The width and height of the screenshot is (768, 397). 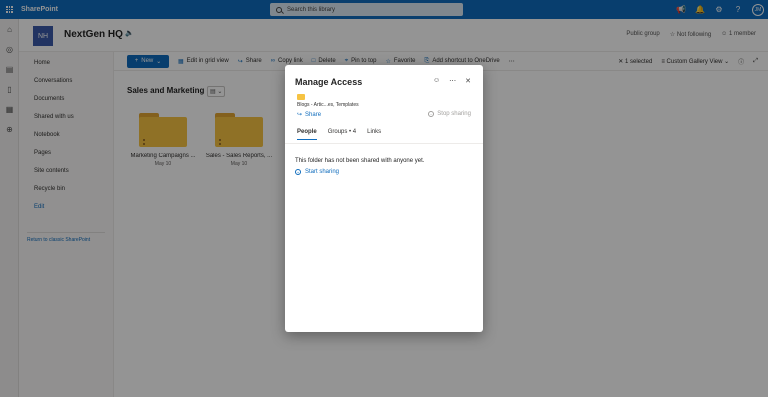 What do you see at coordinates (342, 134) in the screenshot?
I see `tab-groups: Groups • 4` at bounding box center [342, 134].